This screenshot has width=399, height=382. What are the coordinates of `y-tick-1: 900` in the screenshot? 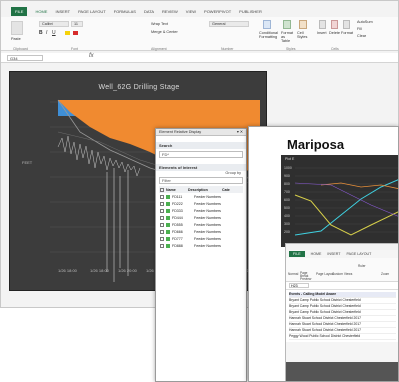 It's located at (287, 176).